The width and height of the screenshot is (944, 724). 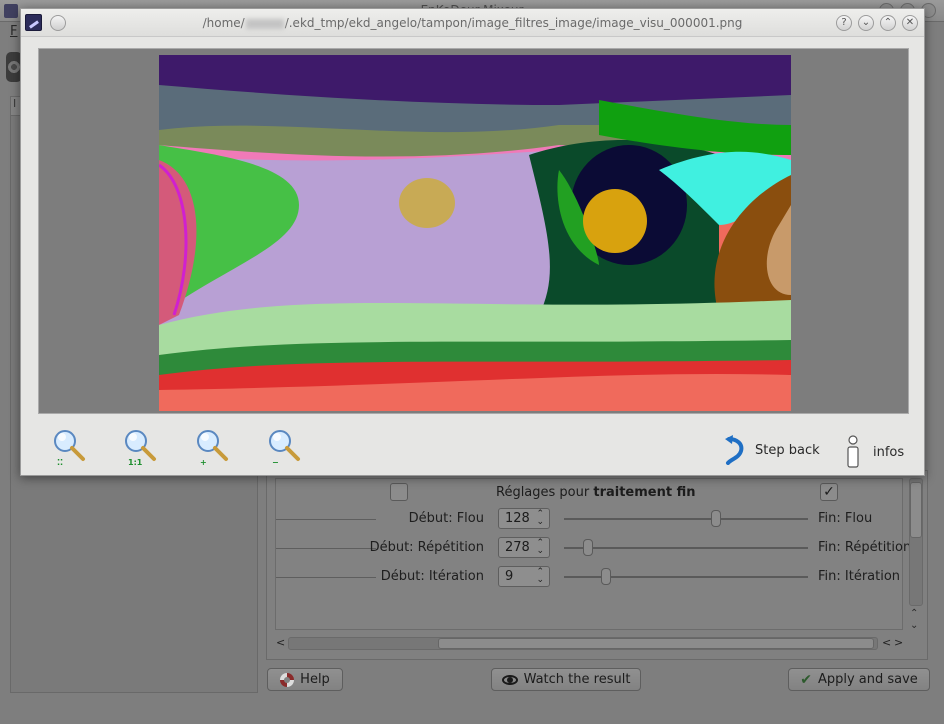 I want to click on param-row-iteration: Début: Itération 9 ⌃ ⌄ Fin: Itération, so click(x=591, y=577).